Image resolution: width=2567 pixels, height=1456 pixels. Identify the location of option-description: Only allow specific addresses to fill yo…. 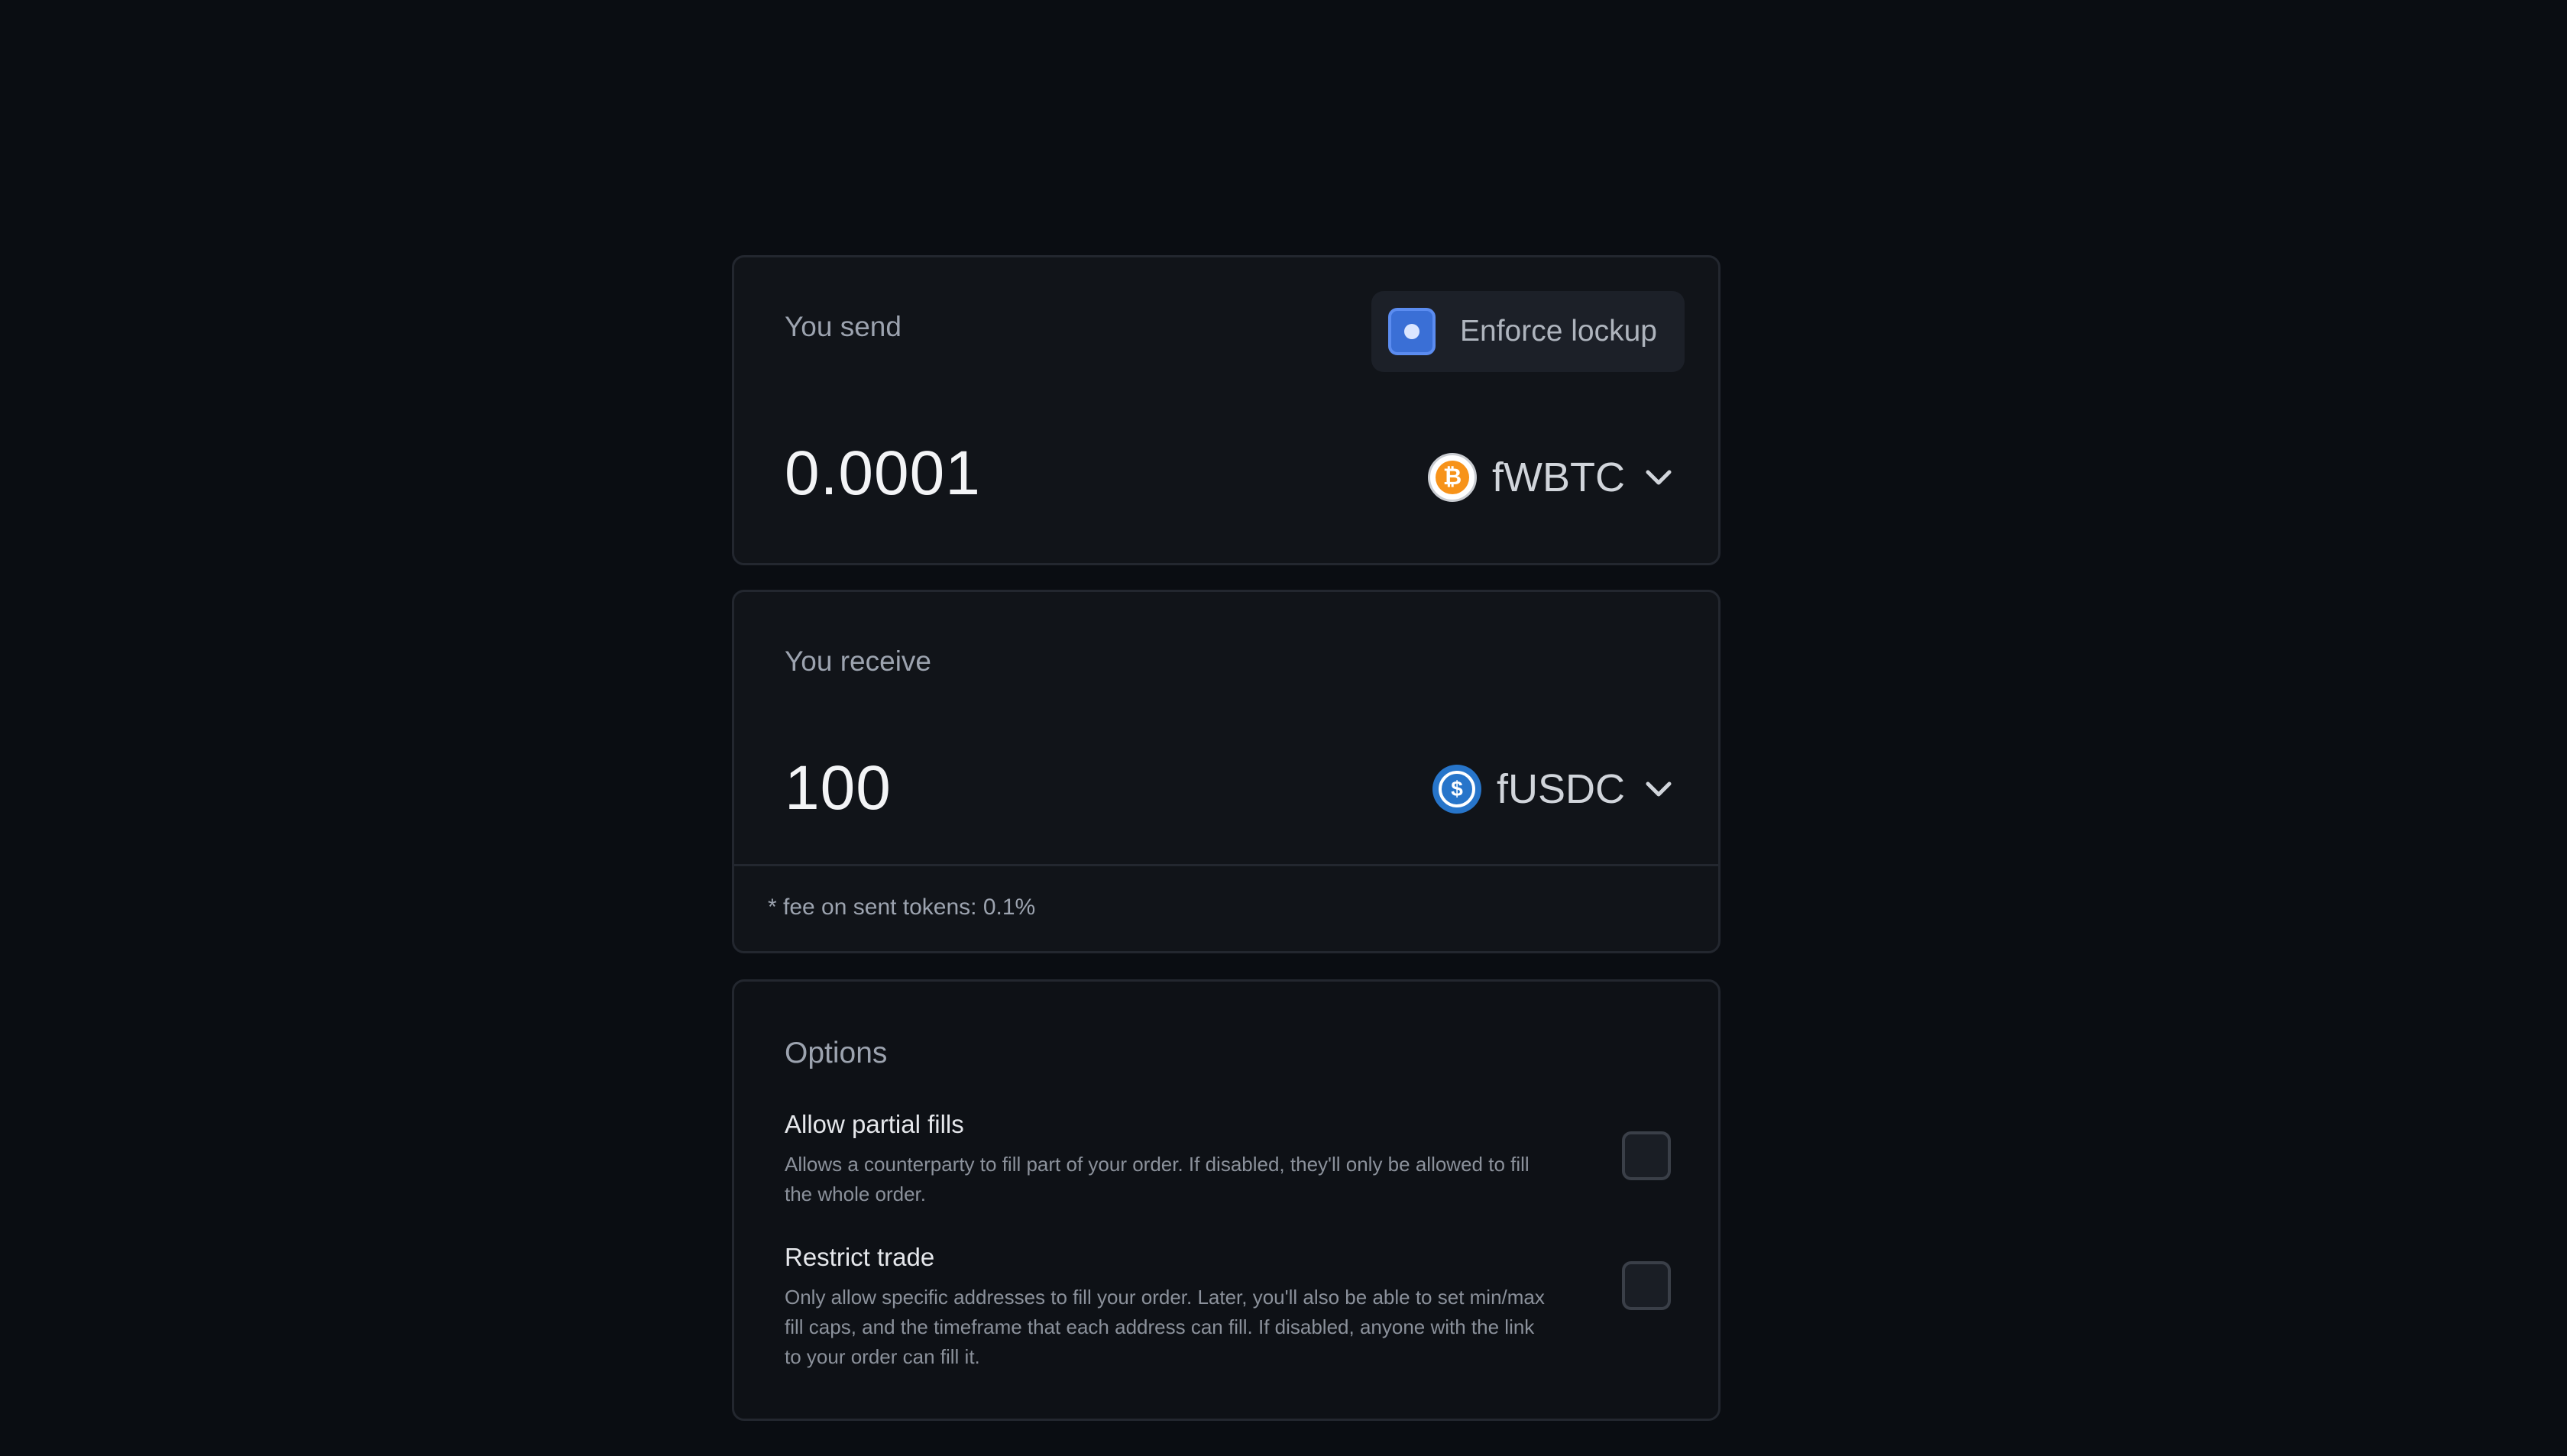
(1165, 1327).